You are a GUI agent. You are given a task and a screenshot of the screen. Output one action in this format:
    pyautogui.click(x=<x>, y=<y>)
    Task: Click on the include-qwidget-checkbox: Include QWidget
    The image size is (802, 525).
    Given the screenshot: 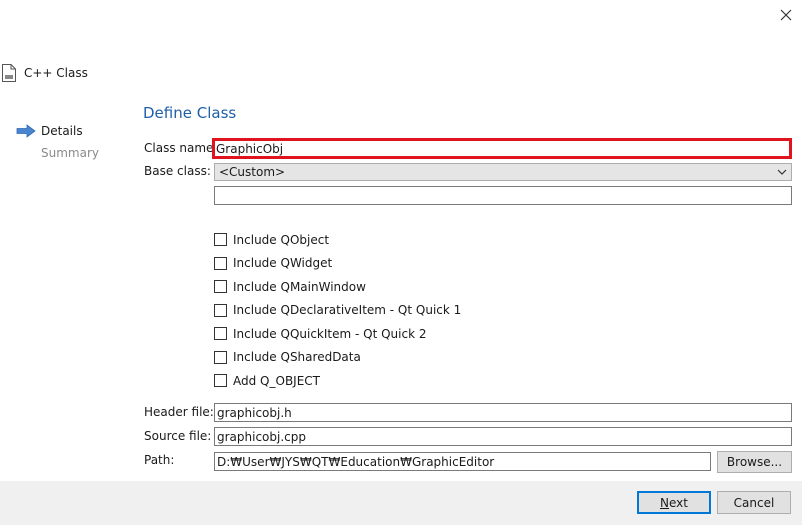 What is the action you would take?
    pyautogui.click(x=337, y=264)
    